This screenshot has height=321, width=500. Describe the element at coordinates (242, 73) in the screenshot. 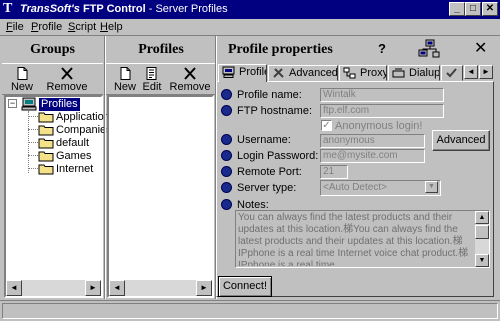

I see `tab-profile: Profile` at that location.